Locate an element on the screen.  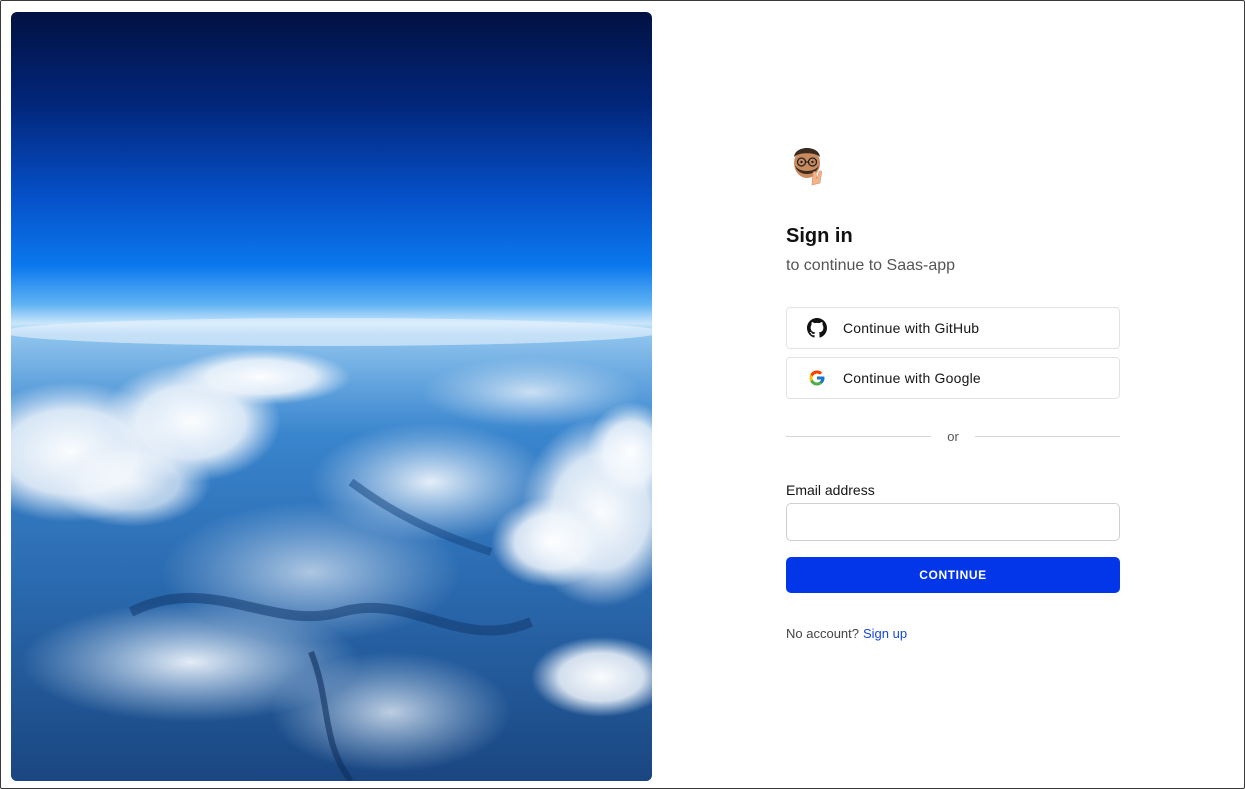
or-divider: or is located at coordinates (953, 436).